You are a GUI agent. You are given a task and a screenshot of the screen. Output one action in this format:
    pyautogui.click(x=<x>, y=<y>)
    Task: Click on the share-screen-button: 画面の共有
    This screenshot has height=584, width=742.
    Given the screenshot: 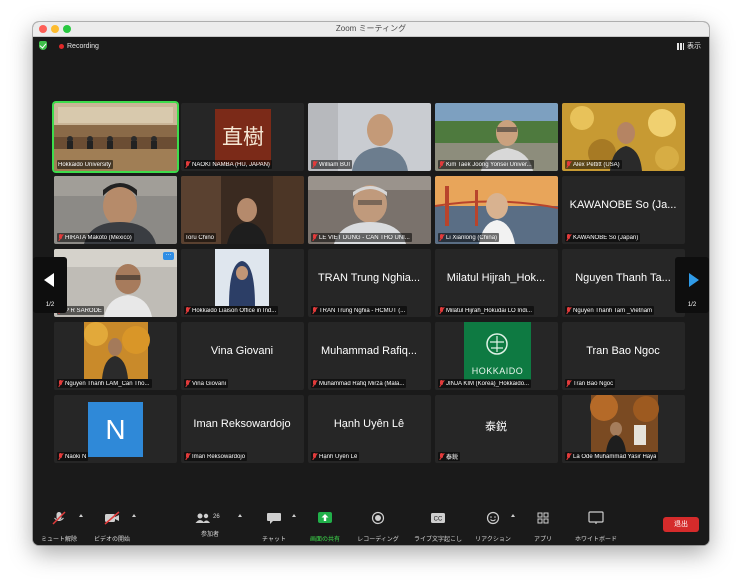 What is the action you would take?
    pyautogui.click(x=325, y=527)
    